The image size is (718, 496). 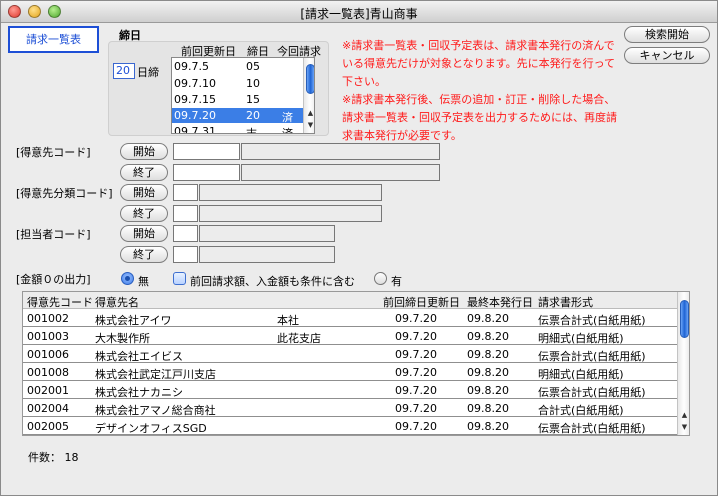 I want to click on include-previous-label: 前回請求額、入金額も条件に含む, so click(x=272, y=281).